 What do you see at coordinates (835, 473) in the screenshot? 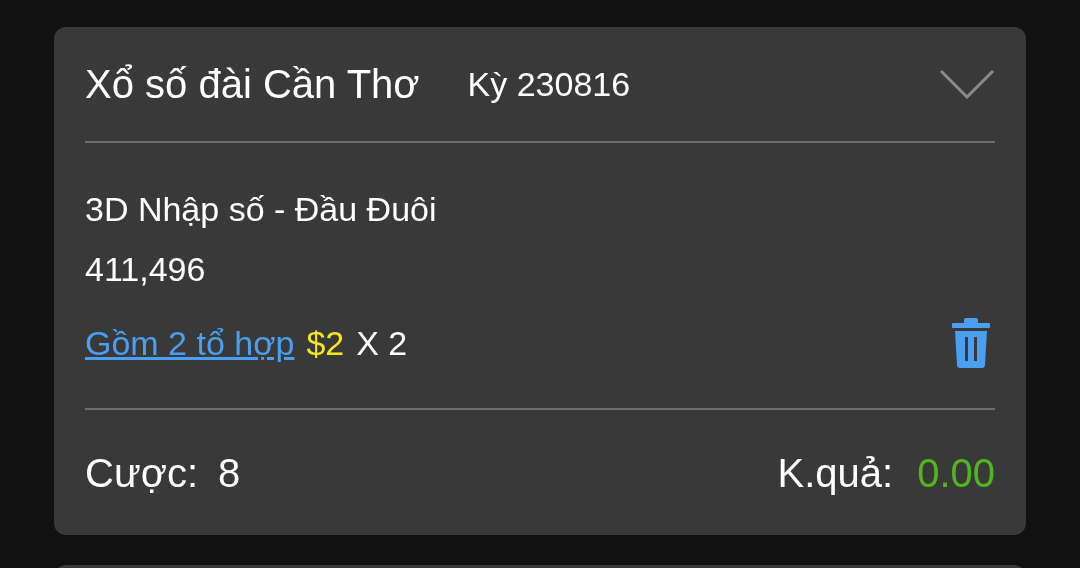
I see `result-label: K.quả:` at bounding box center [835, 473].